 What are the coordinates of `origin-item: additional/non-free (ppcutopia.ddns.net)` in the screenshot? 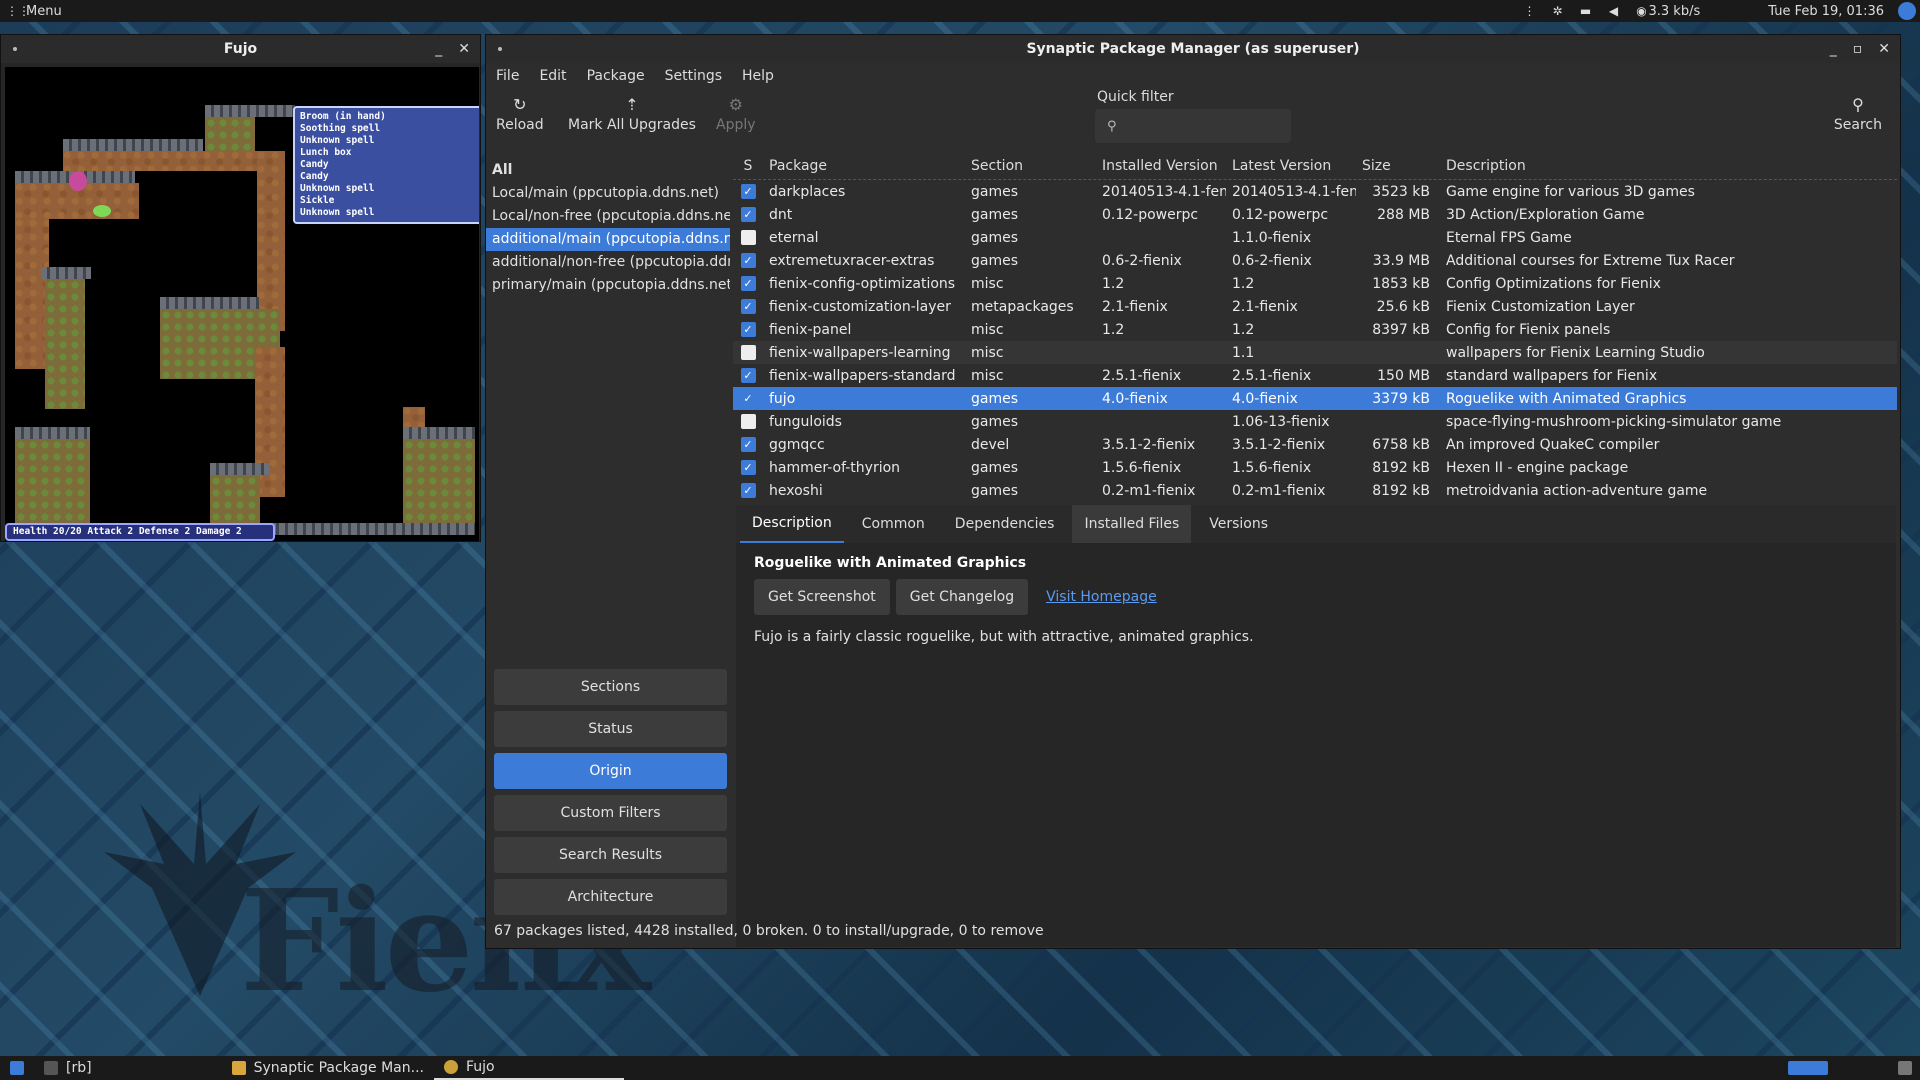 It's located at (608, 262).